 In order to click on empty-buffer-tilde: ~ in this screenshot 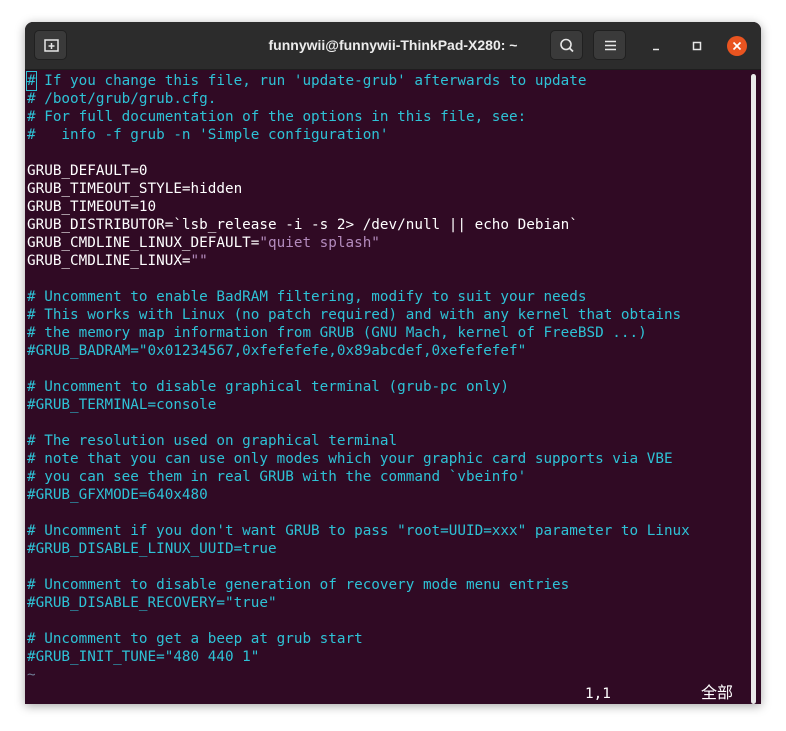, I will do `click(31, 675)`.